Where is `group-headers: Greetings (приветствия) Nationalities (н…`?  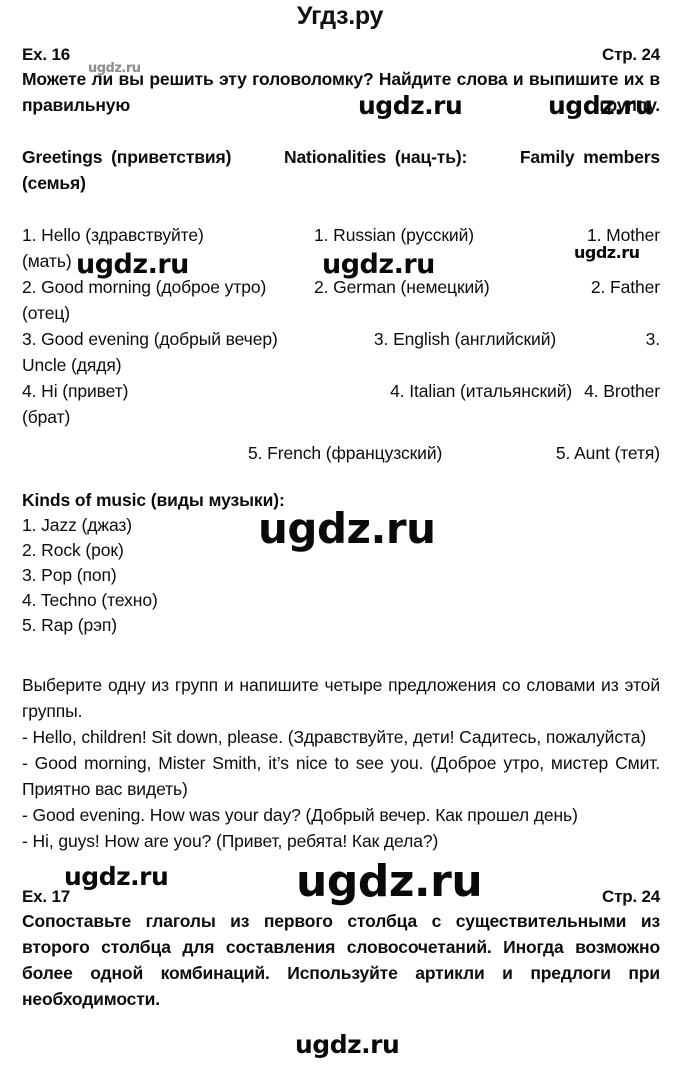
group-headers: Greetings (приветствия) Nationalities (н… is located at coordinates (341, 183).